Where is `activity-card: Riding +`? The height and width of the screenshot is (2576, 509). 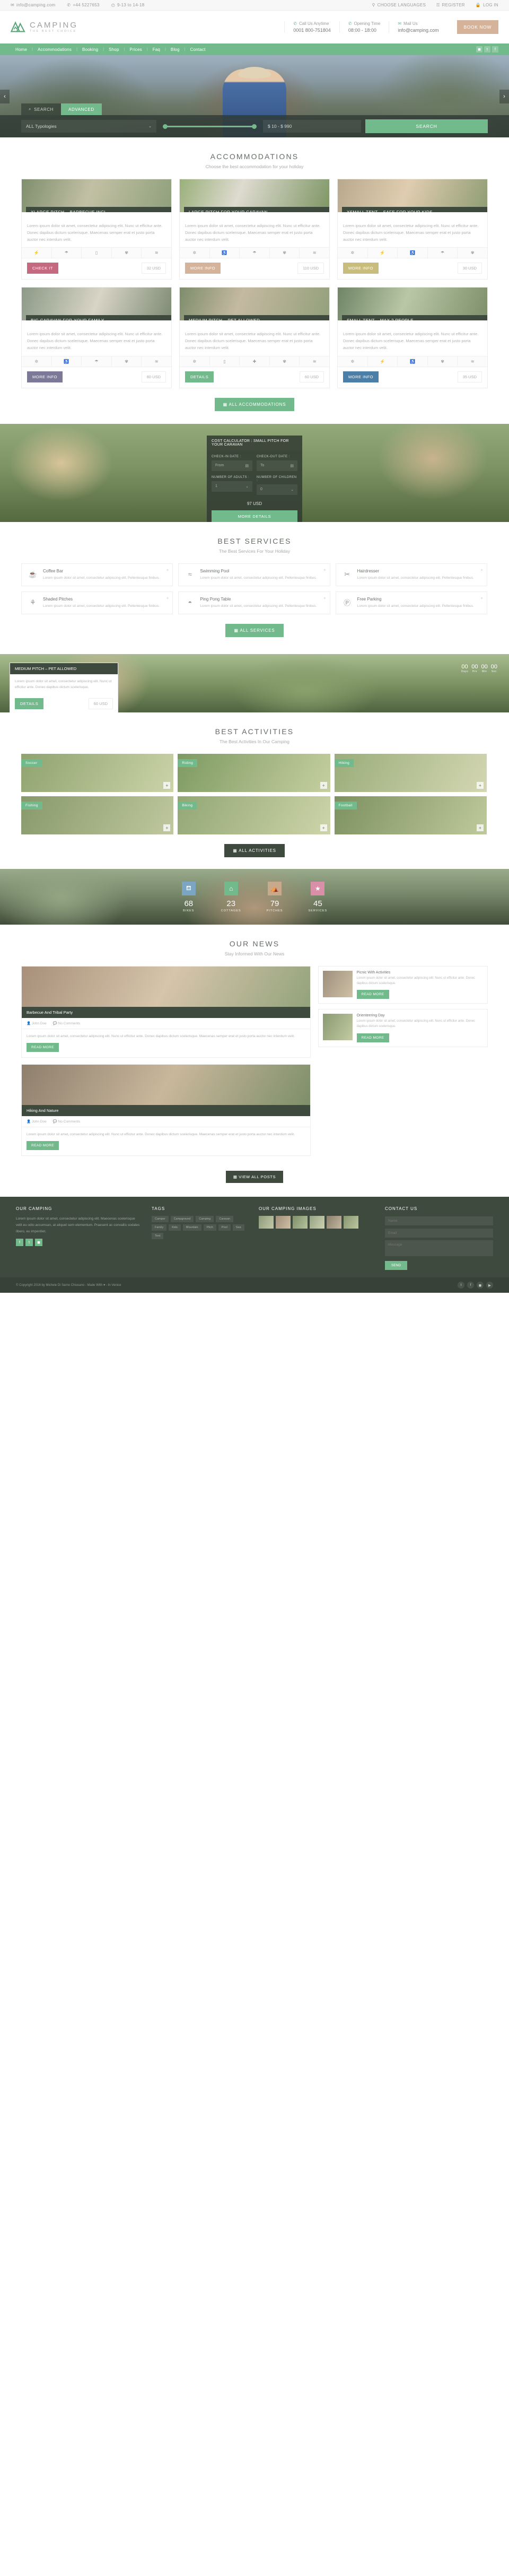 activity-card: Riding + is located at coordinates (254, 773).